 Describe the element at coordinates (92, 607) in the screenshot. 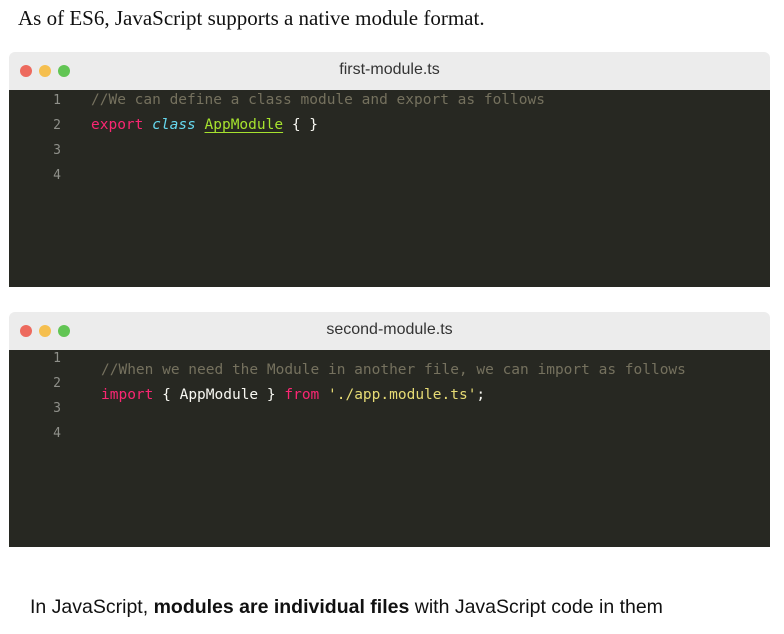

I see `caption-before: In JavaScript,` at that location.